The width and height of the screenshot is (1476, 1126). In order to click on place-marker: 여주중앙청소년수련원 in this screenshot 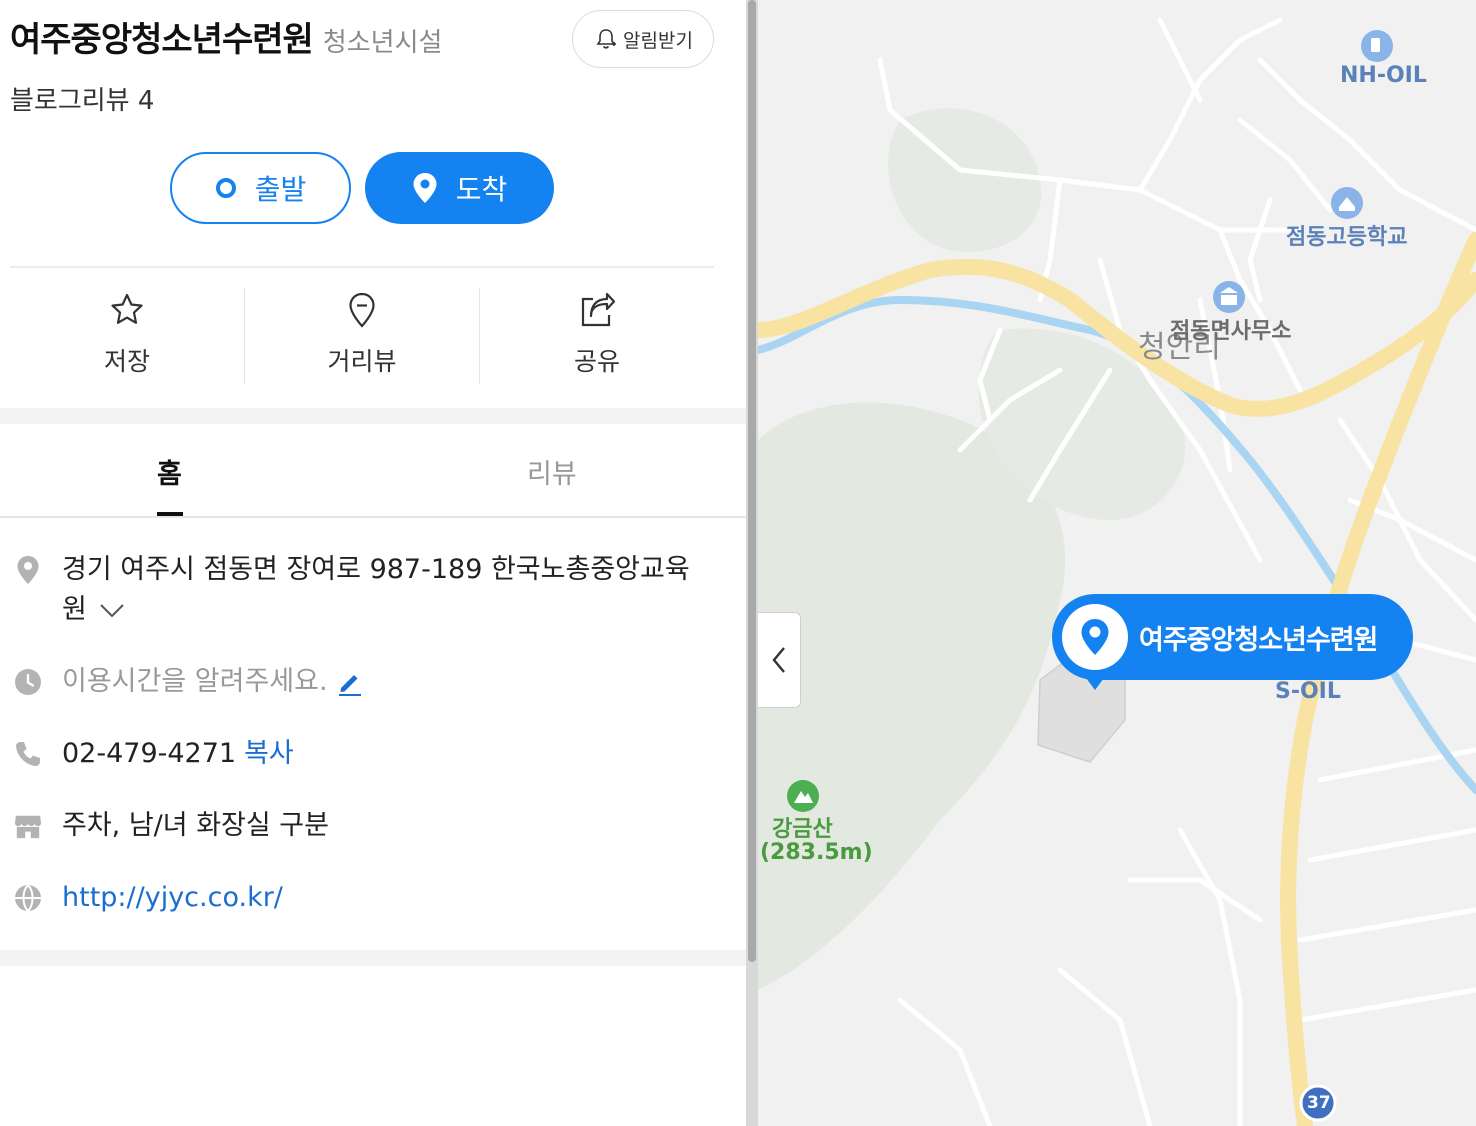, I will do `click(1232, 637)`.